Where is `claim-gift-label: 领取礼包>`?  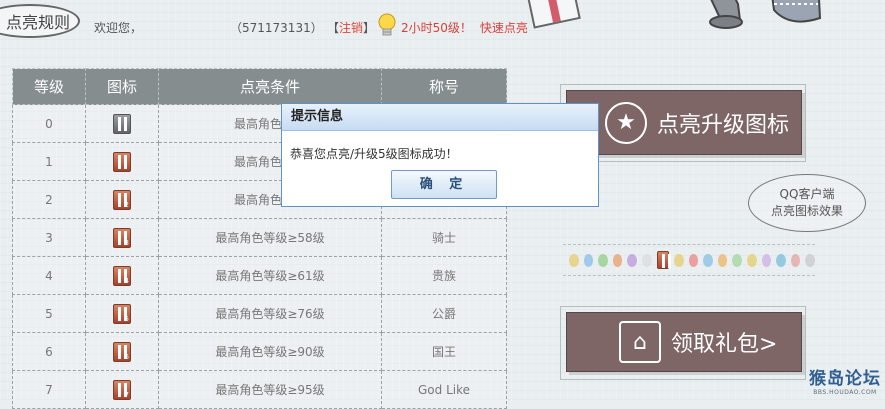 claim-gift-label: 领取礼包> is located at coordinates (724, 344).